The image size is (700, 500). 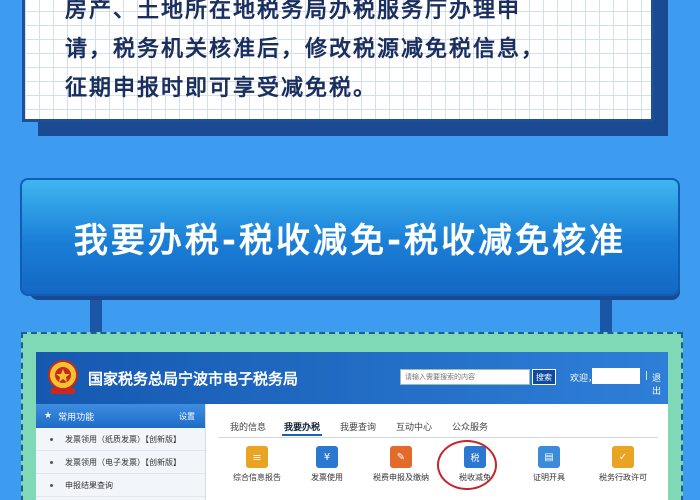 What do you see at coordinates (467, 465) in the screenshot?
I see `highlight-circle` at bounding box center [467, 465].